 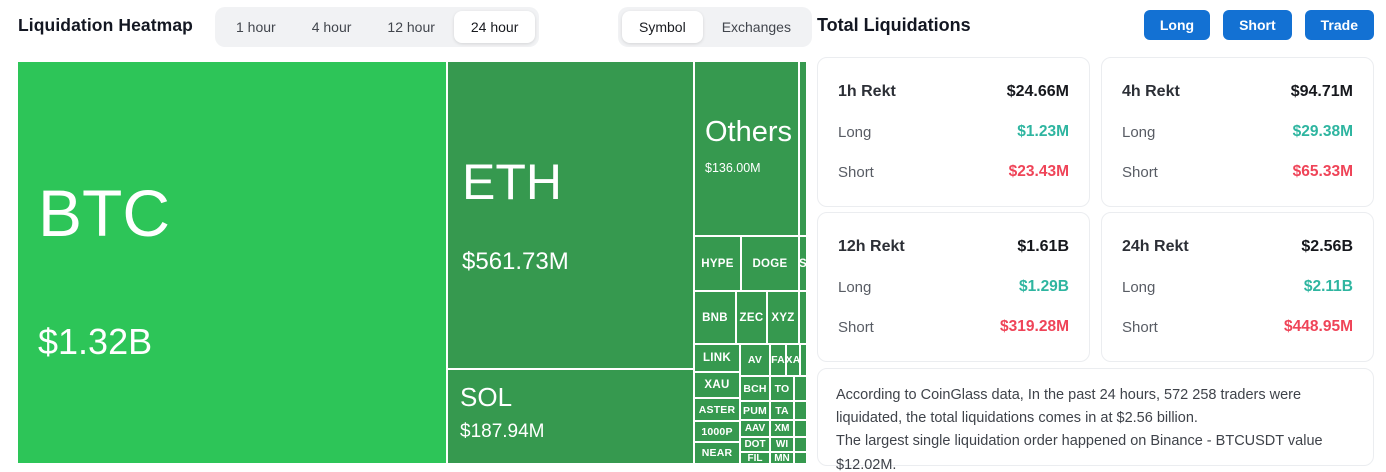 What do you see at coordinates (782, 428) in the screenshot?
I see `treemap-cell-xm: XM` at bounding box center [782, 428].